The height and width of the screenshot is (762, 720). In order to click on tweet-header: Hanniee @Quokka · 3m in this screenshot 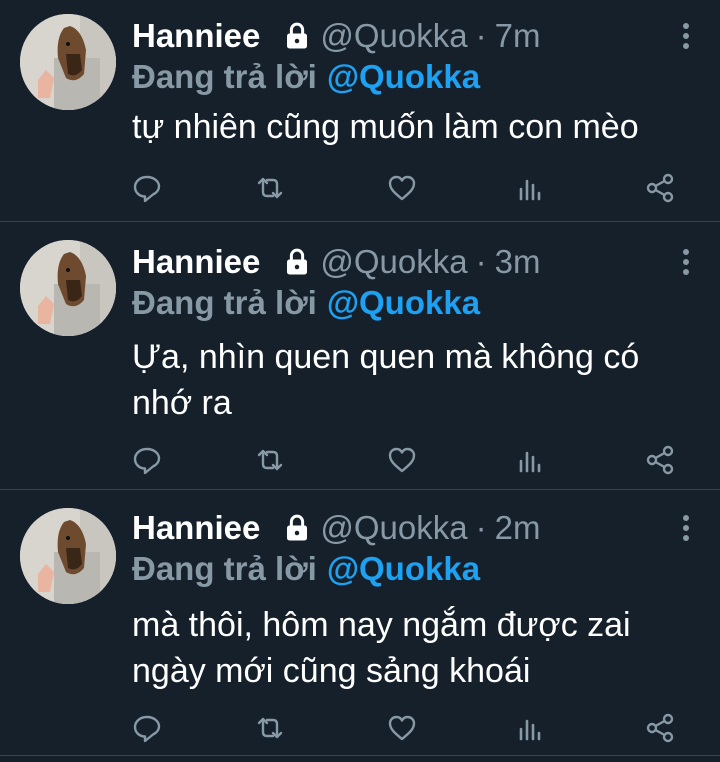, I will do `click(336, 262)`.